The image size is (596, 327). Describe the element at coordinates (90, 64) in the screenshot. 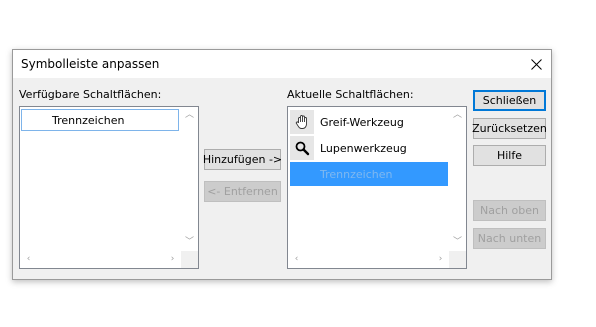

I see `dialog-title: Symbolleiste anpassen` at that location.